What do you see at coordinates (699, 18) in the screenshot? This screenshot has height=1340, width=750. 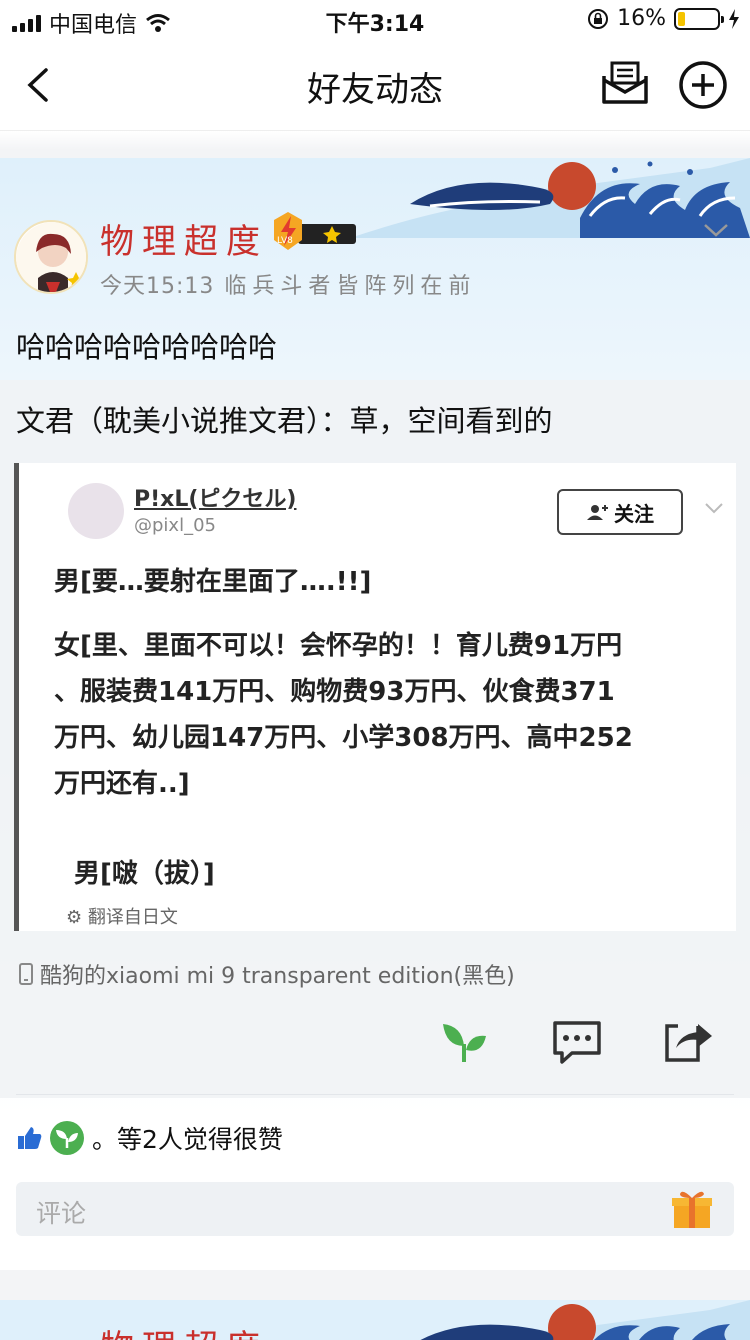 I see `battery-icon` at bounding box center [699, 18].